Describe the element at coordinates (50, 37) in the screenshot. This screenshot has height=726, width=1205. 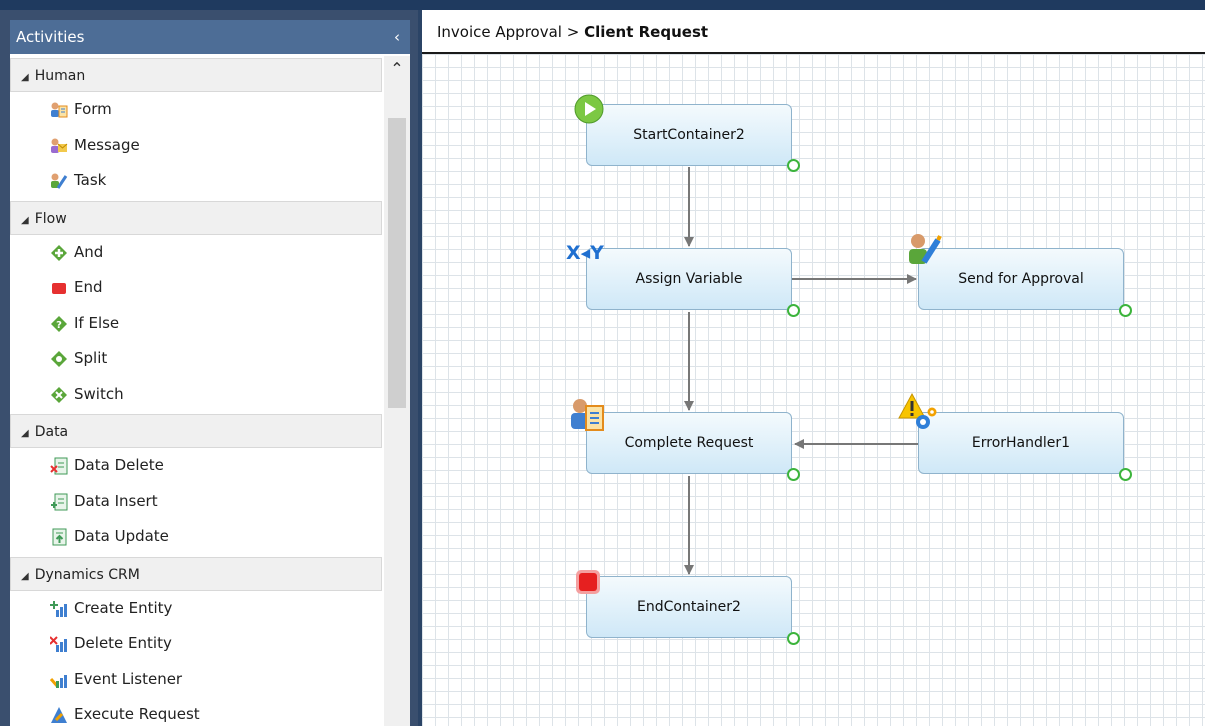
I see `activities-title: Activities` at that location.